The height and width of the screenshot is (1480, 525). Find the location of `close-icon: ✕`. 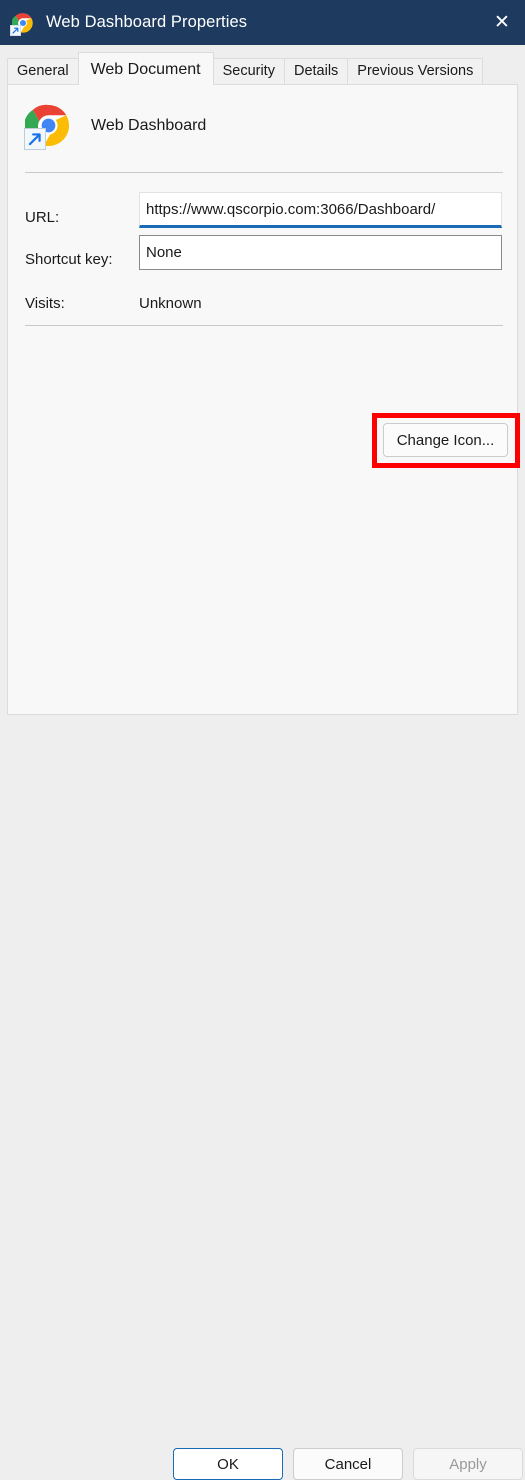

close-icon: ✕ is located at coordinates (502, 22).